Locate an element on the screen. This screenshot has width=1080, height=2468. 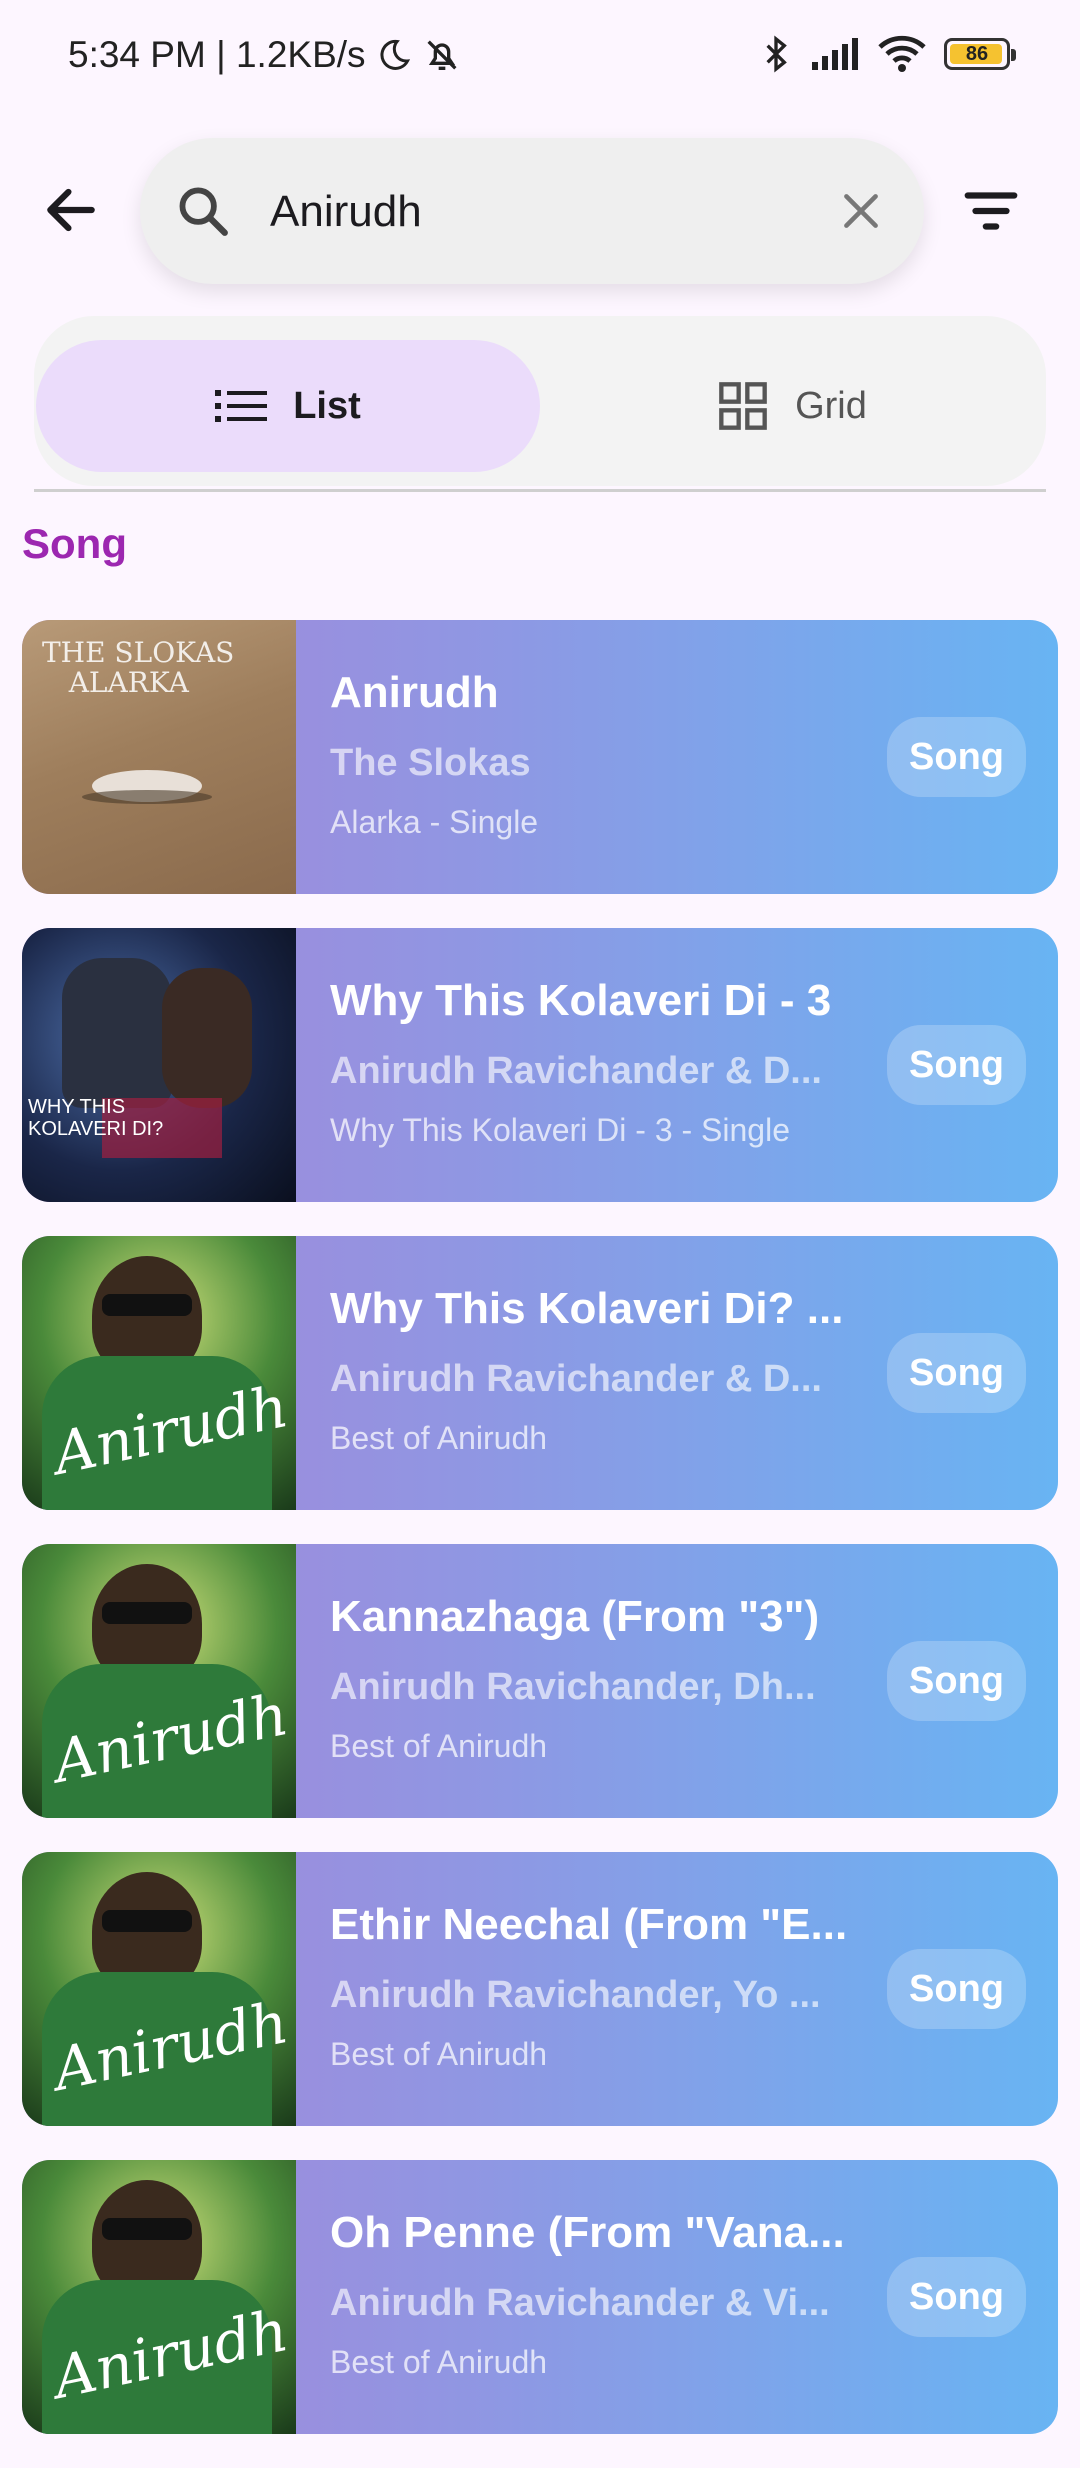
grid-icon is located at coordinates (743, 406).